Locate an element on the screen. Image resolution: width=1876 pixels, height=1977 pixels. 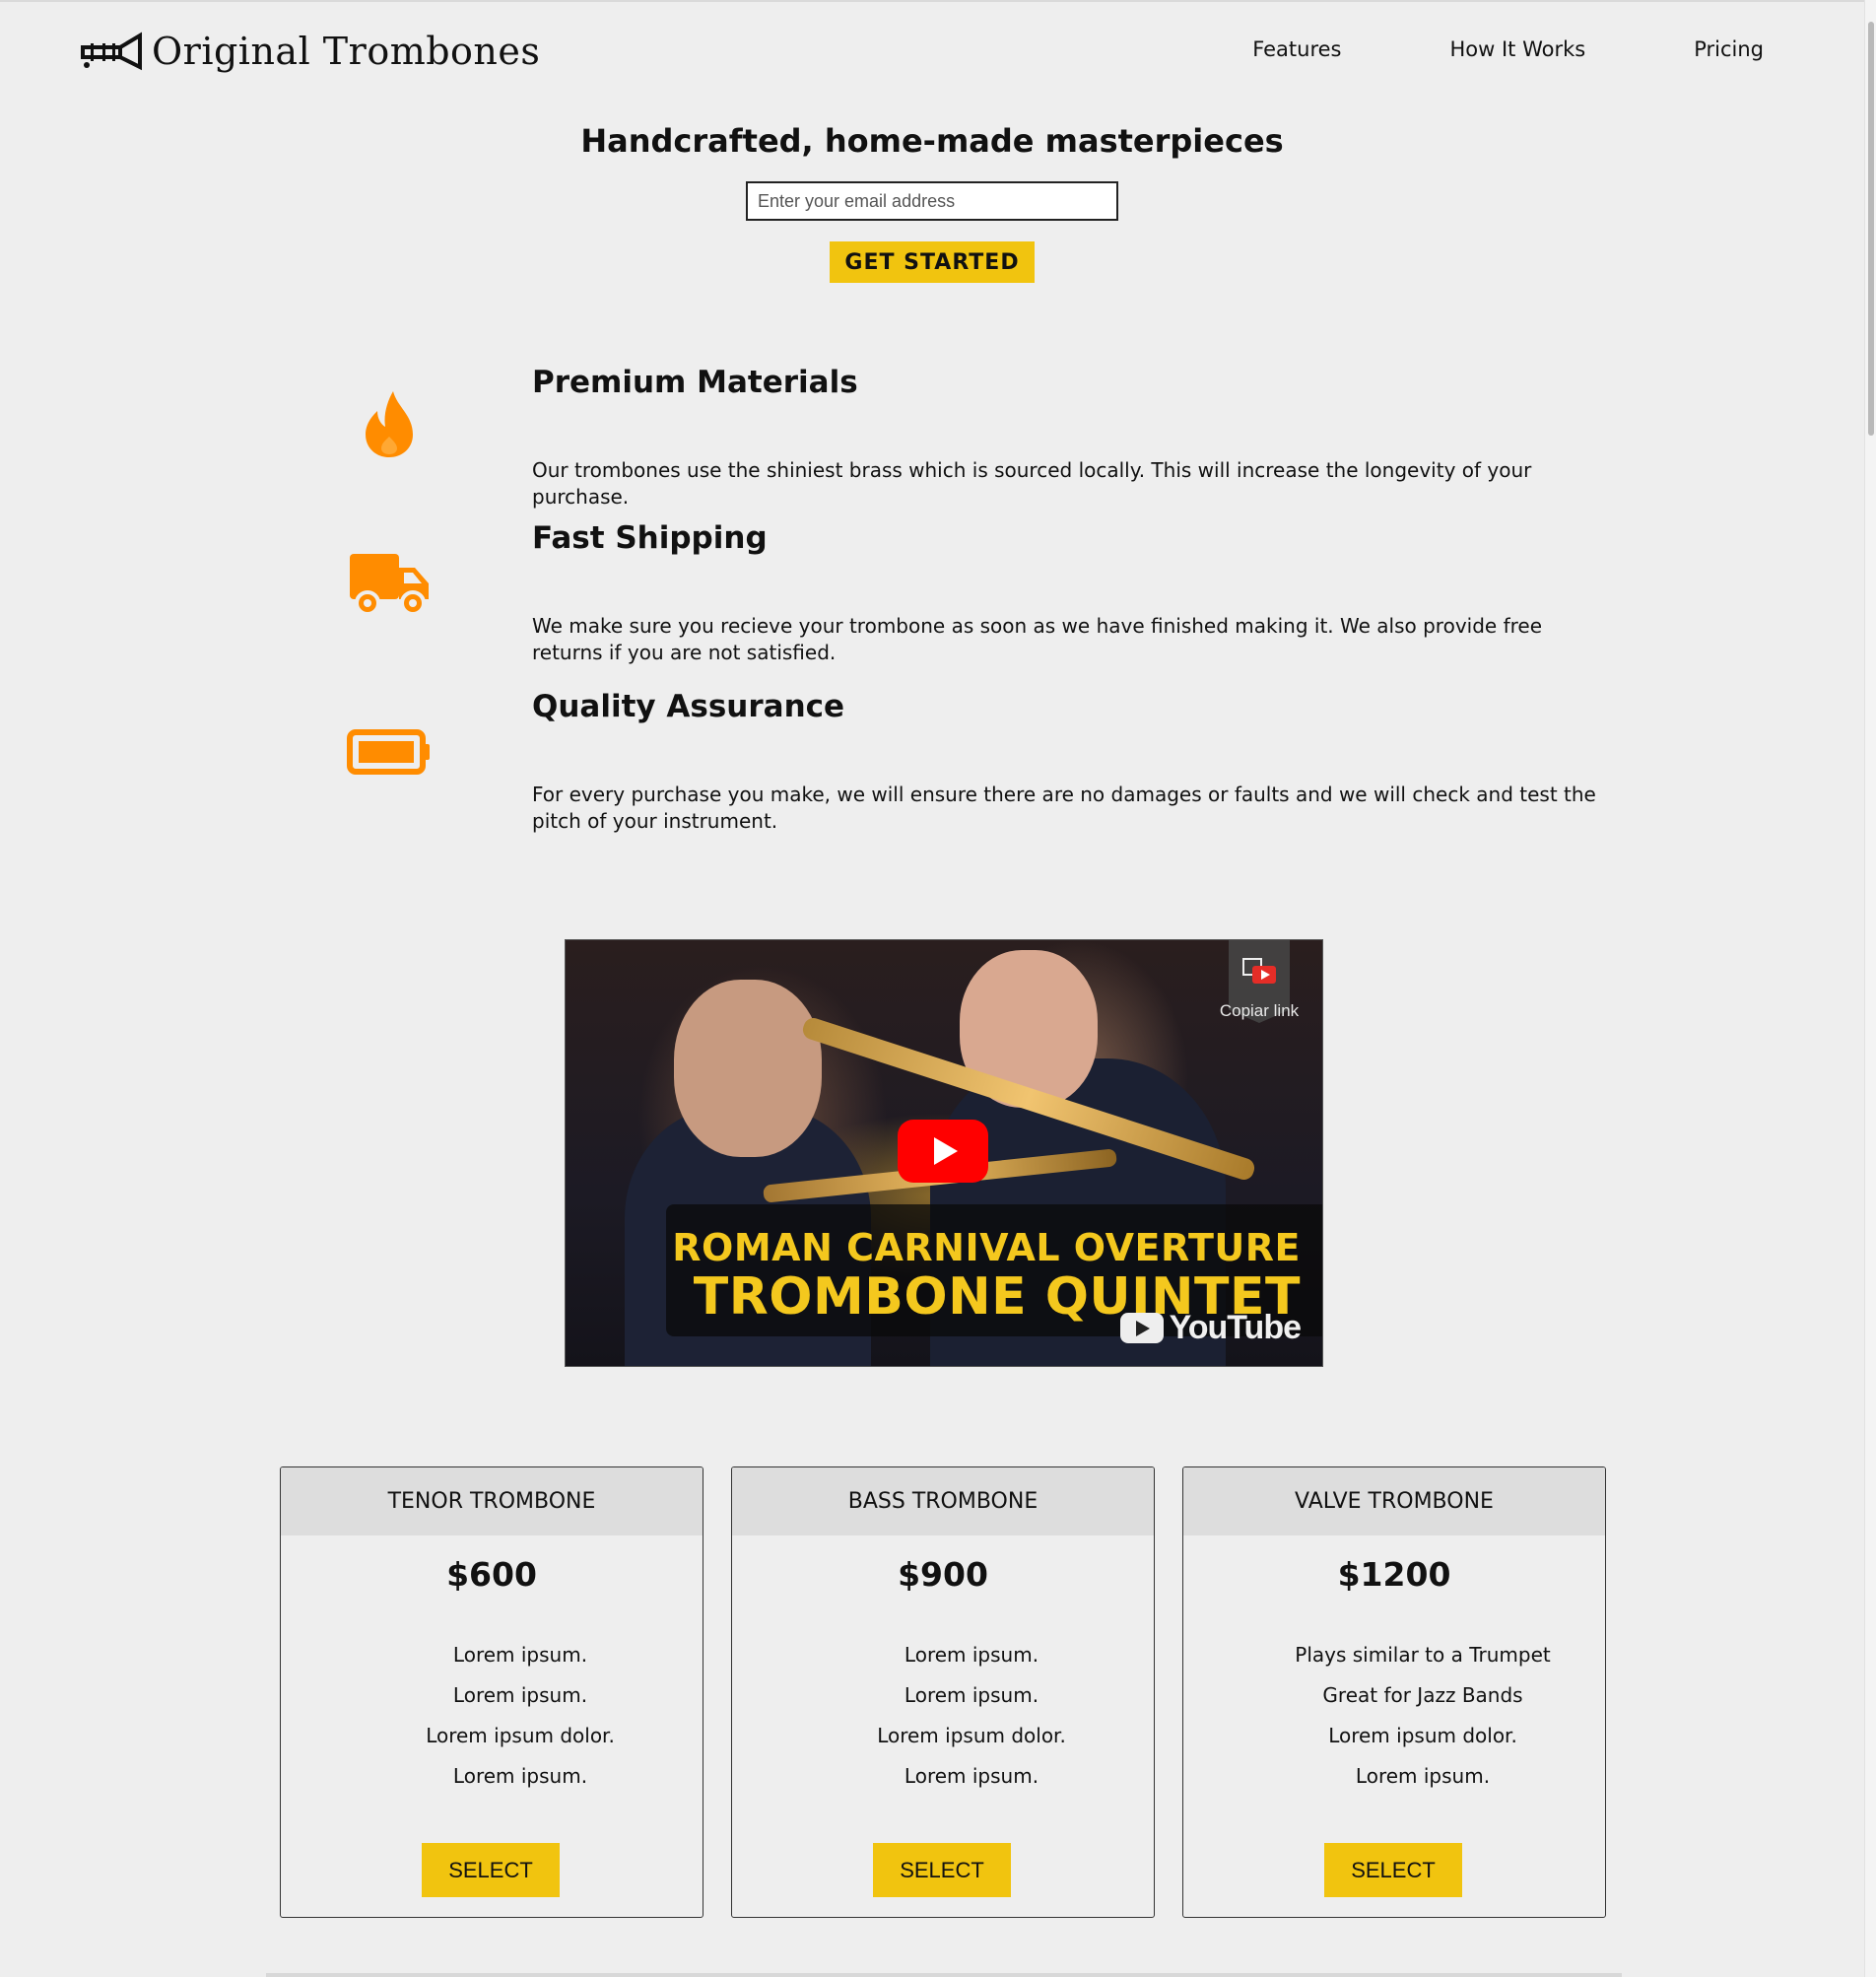
brand-name: Original Trombones is located at coordinates (347, 51).